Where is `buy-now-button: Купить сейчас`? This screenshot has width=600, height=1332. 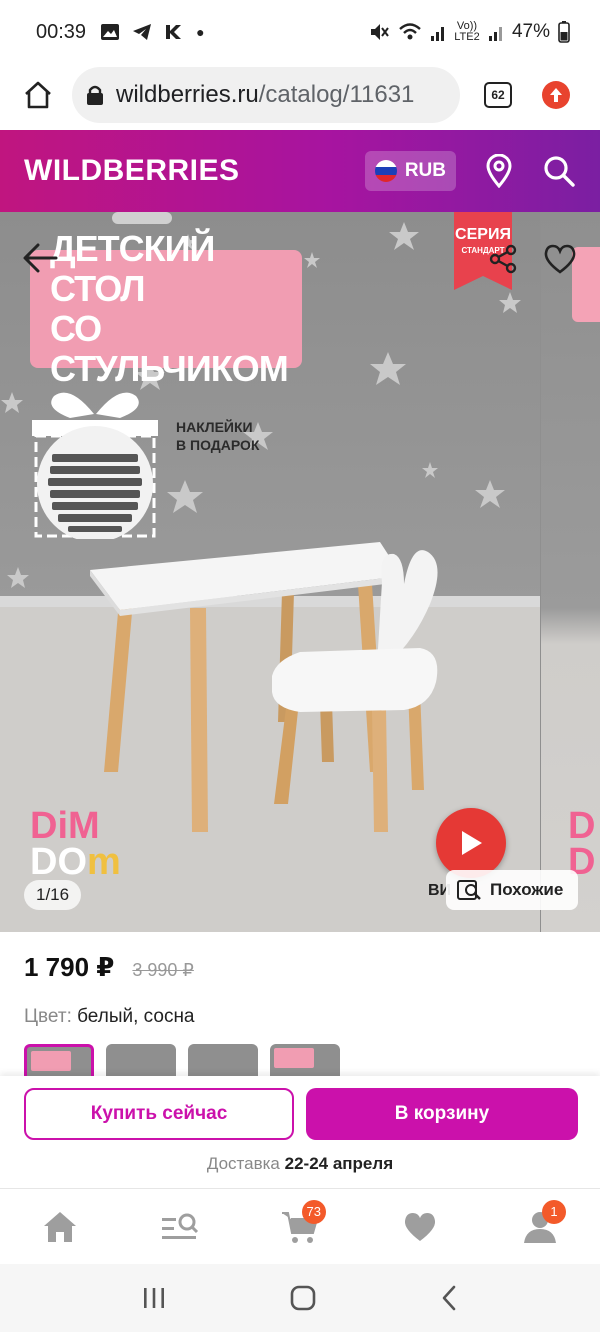 buy-now-button: Купить сейчас is located at coordinates (159, 1114).